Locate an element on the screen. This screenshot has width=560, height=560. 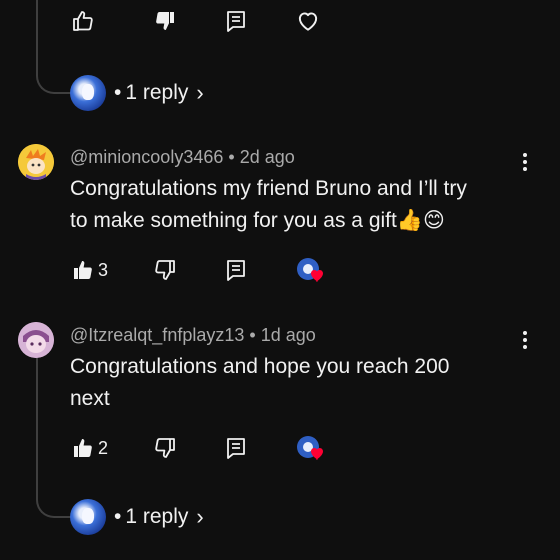
comment-meta: @Itzrealqt_fnfplayz13 • 1d ago is located at coordinates (193, 335).